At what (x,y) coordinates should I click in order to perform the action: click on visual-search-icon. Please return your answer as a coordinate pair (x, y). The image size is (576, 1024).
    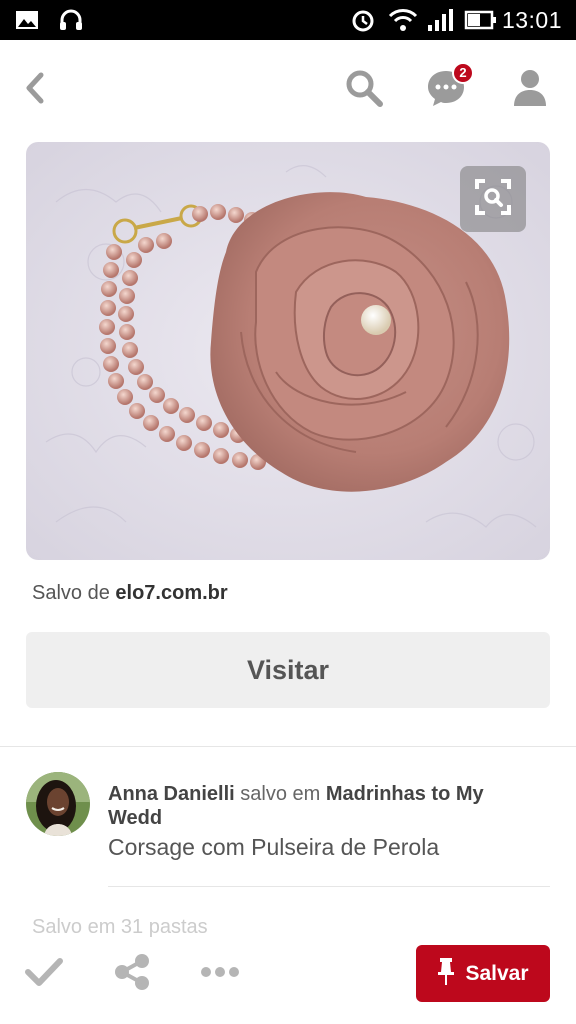
    Looking at the image, I should click on (493, 199).